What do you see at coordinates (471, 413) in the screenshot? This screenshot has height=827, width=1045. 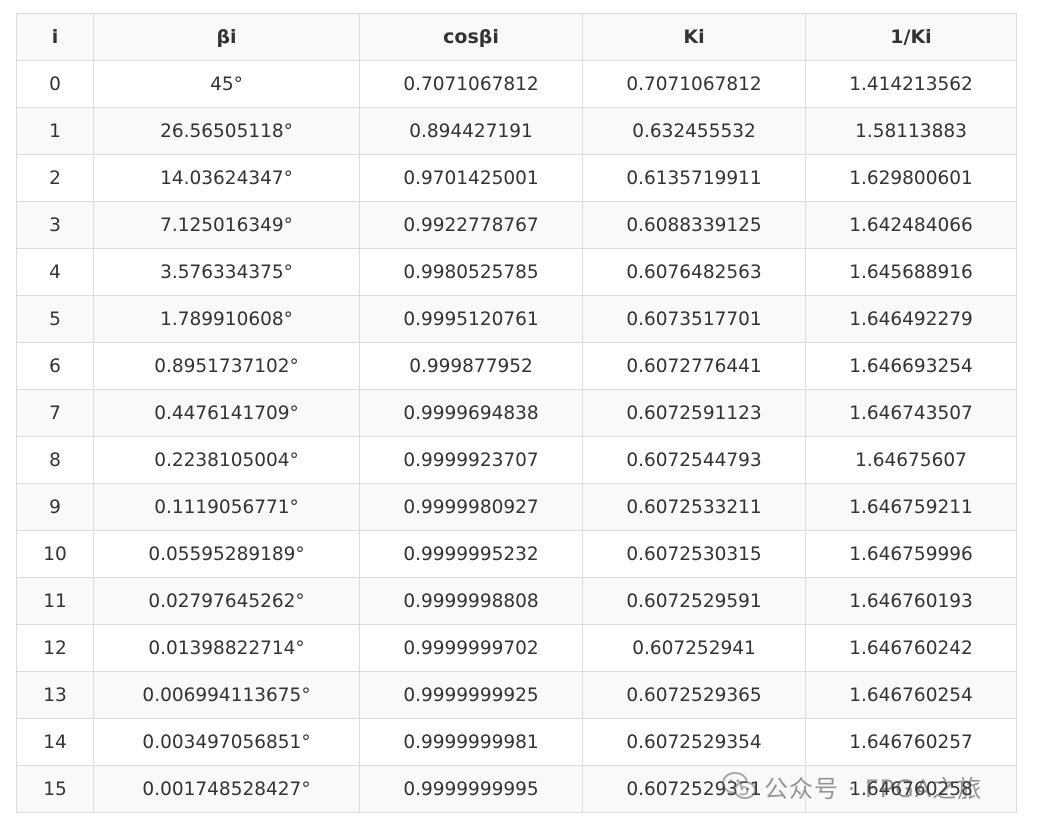 I see `cell-cos-beta: 0.9999694838` at bounding box center [471, 413].